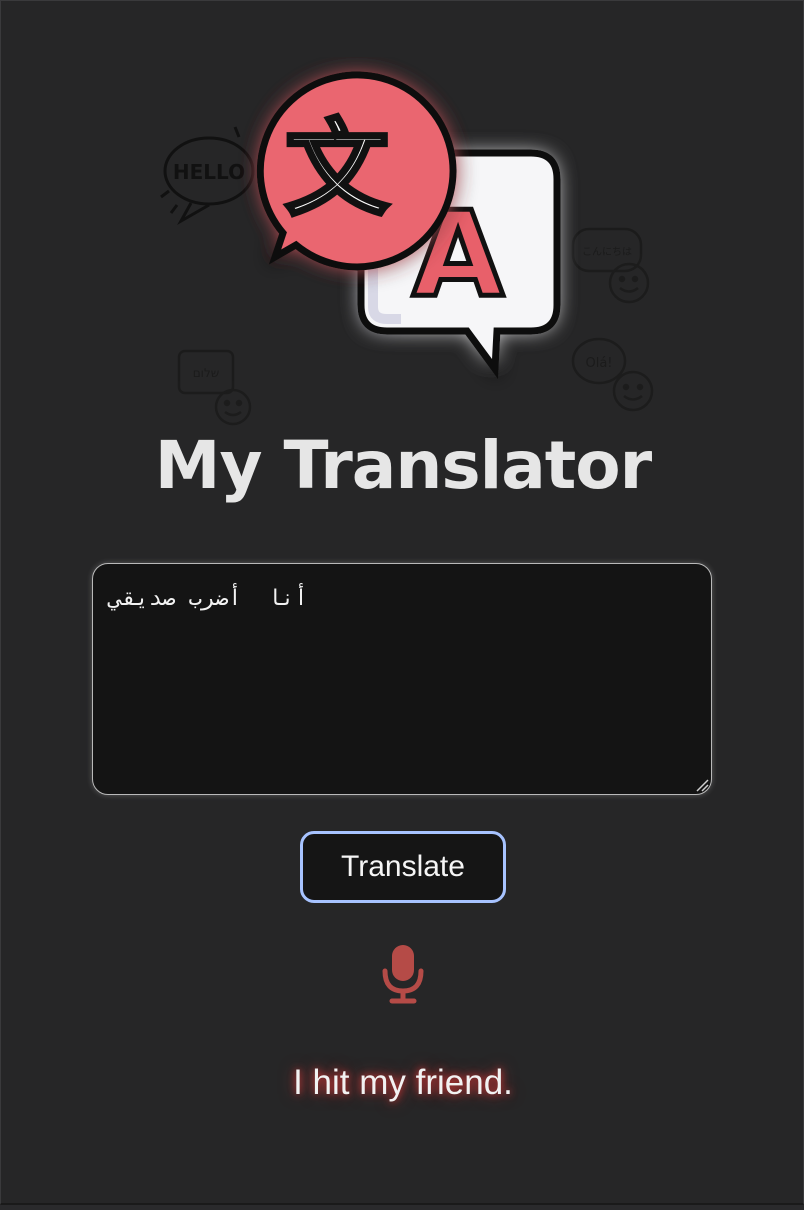 The image size is (804, 1210). Describe the element at coordinates (214, 387) in the screenshot. I see `hebrew-greeting-bubble-icon` at that location.